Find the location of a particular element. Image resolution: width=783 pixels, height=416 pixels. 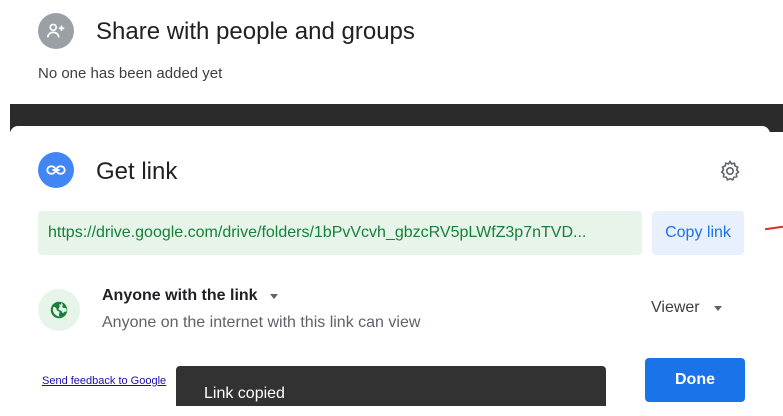

send-feedback-link: Send feedback to Google is located at coordinates (104, 381).